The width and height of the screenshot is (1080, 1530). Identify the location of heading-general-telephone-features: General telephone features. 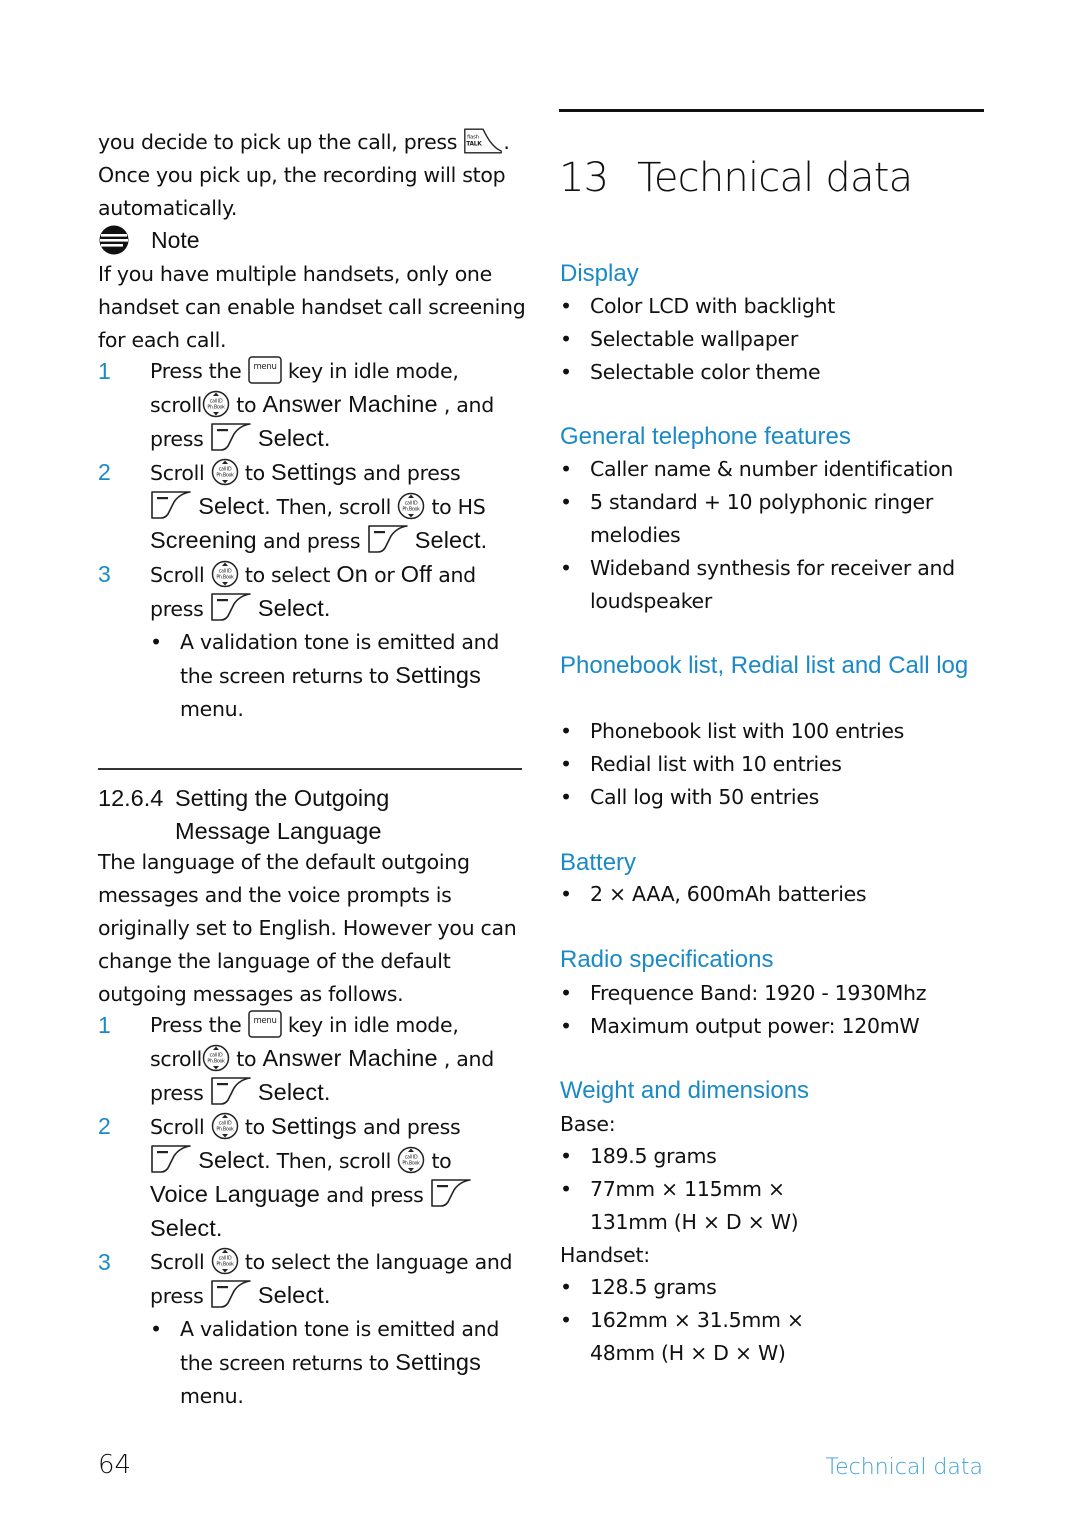
(705, 436).